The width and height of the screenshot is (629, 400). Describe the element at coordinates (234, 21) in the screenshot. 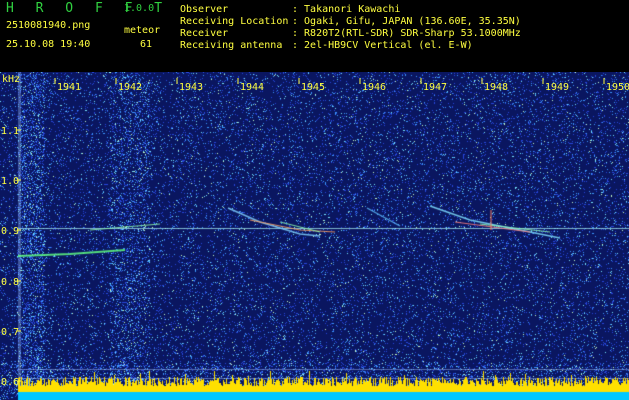

I see `info-key: Receiving Location` at that location.